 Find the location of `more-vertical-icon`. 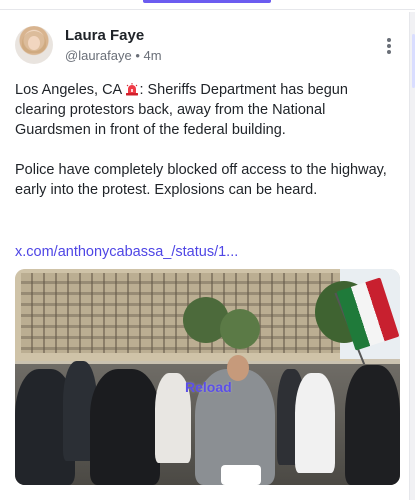

more-vertical-icon is located at coordinates (389, 46).